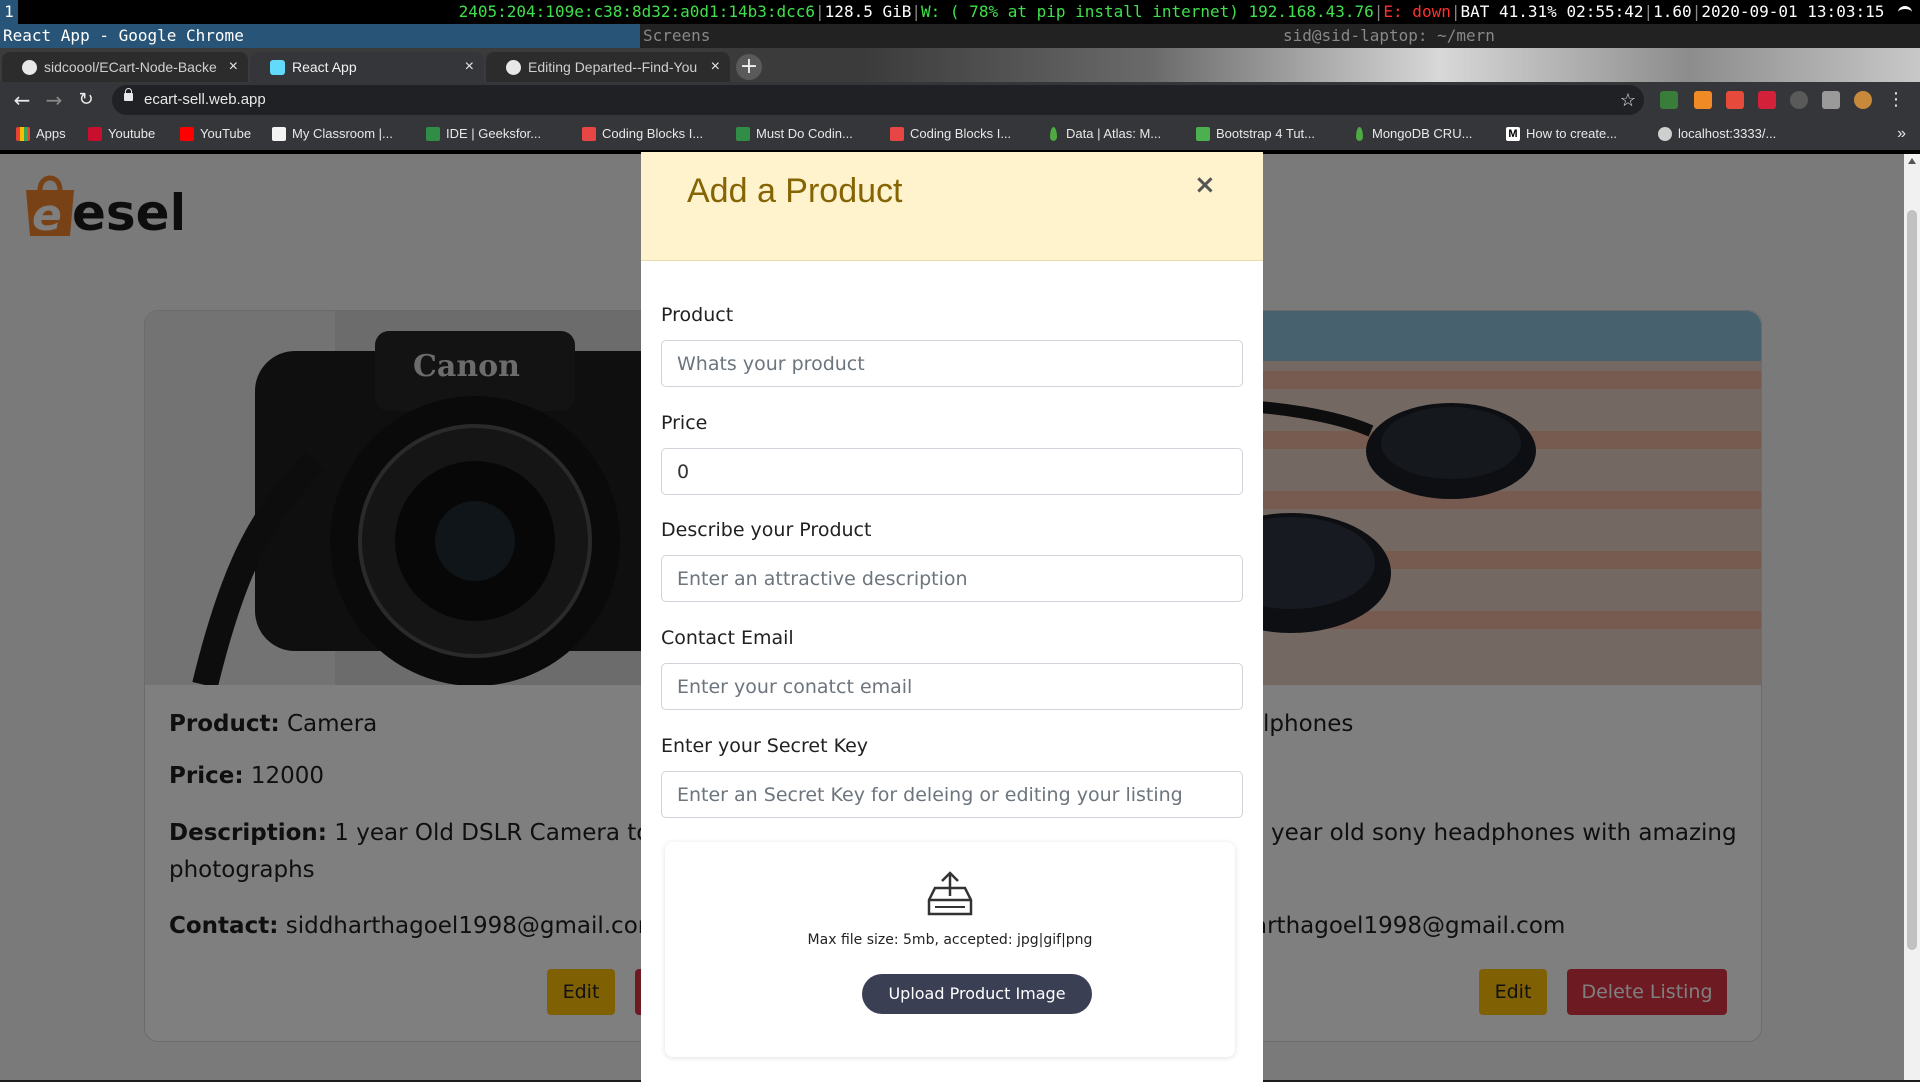 This screenshot has width=1920, height=1082. I want to click on tab-github-backend: sidcoool/ECart-Node-Backe ×, so click(125, 67).